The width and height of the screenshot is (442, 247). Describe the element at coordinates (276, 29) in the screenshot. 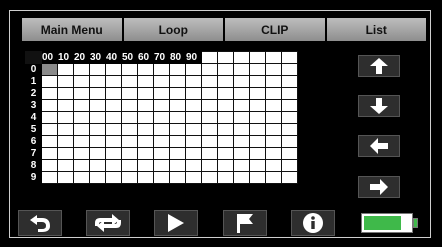

I see `tab-clip: CLIP` at that location.